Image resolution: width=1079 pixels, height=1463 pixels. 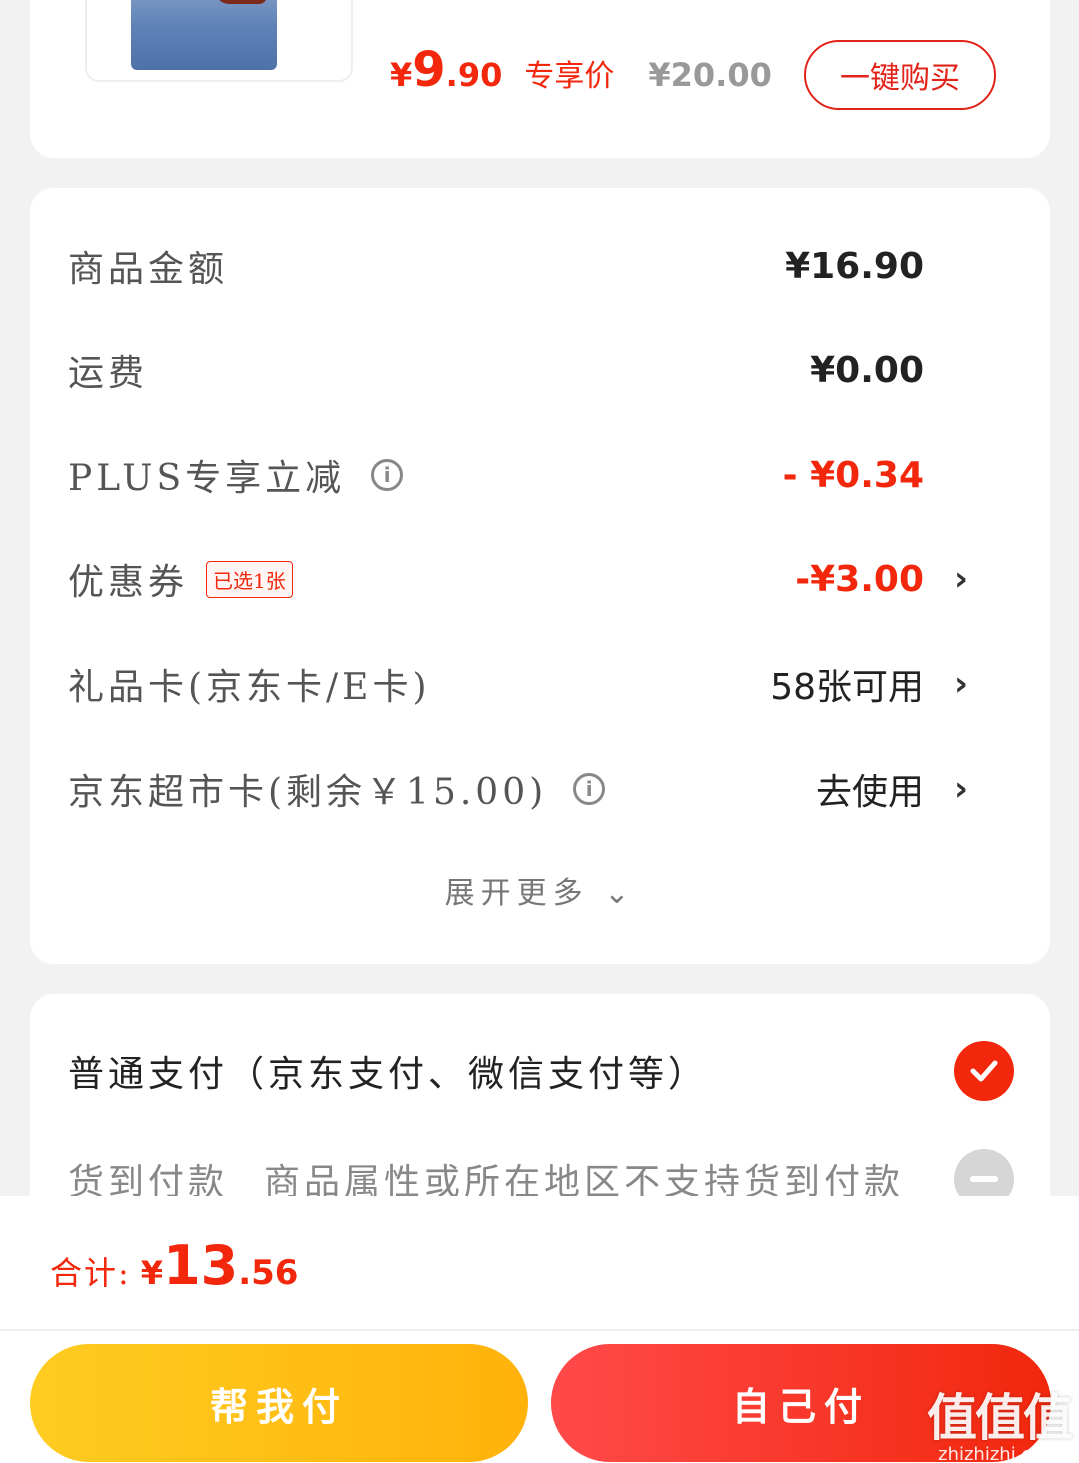 I want to click on row-supermarket-card: 京东超市卡(剩余￥15.00) i 去使用 ›, so click(x=538, y=789).